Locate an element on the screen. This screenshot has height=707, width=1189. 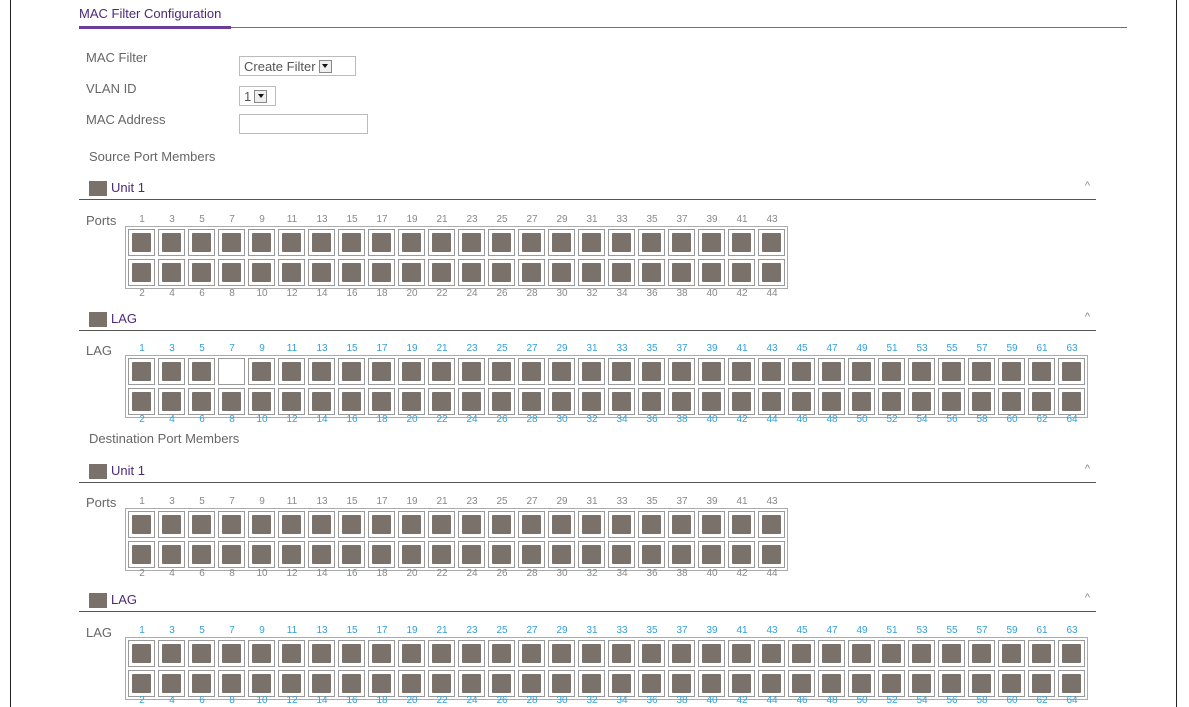
source-lag-header: LAG ^ is located at coordinates (587, 321).